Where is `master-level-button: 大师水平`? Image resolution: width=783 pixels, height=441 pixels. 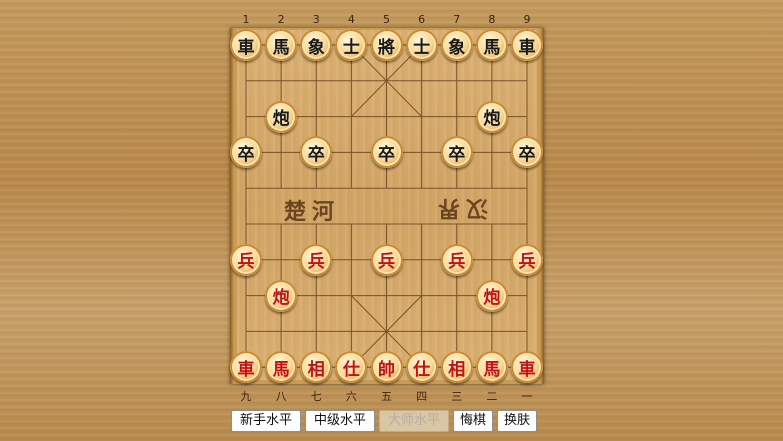 master-level-button: 大师水平 is located at coordinates (414, 421).